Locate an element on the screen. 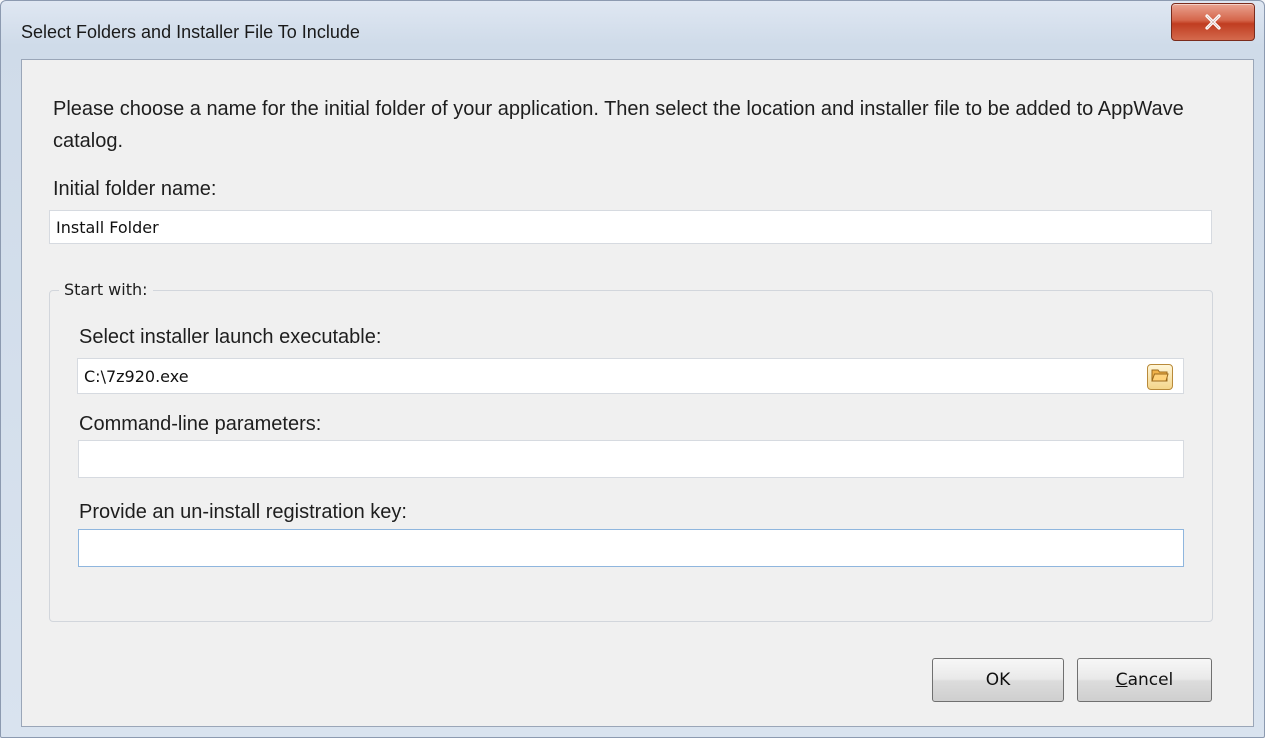  cancel-button: Cancel is located at coordinates (1144, 680).